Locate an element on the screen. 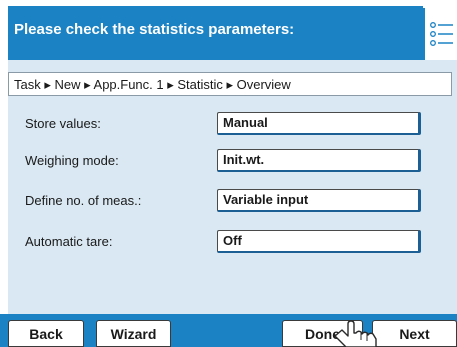  automatic-tare-label: Automatic tare: is located at coordinates (69, 241).